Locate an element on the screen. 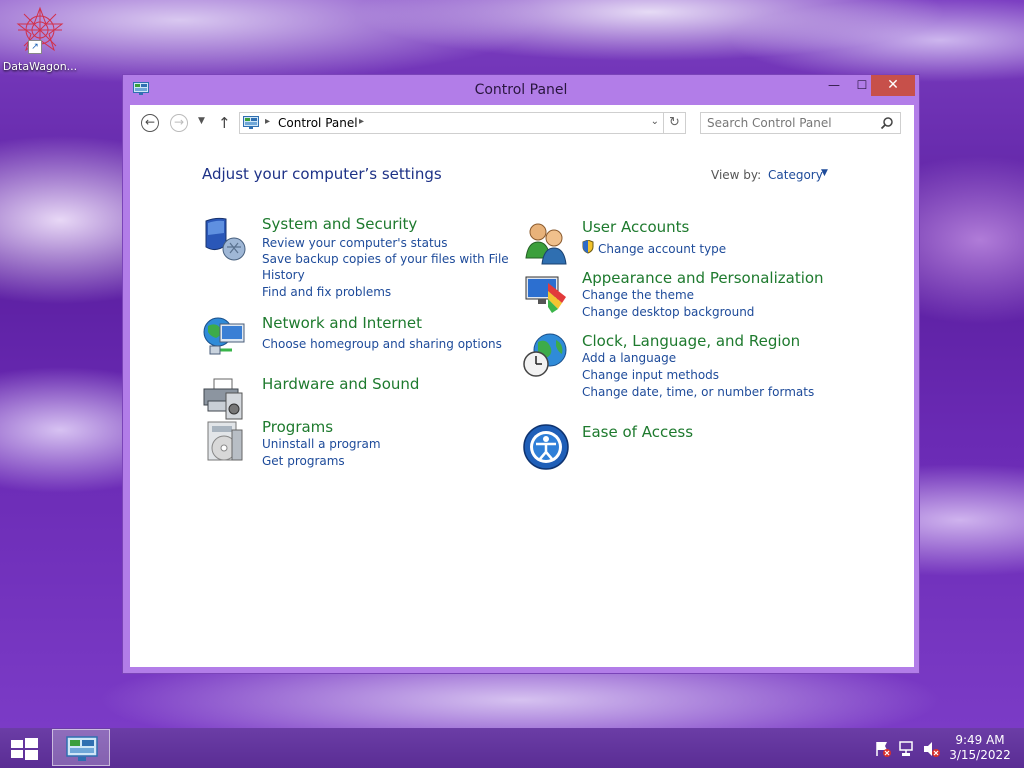 The width and height of the screenshot is (1024, 768). chevron-down-icon: ▼ is located at coordinates (824, 173).